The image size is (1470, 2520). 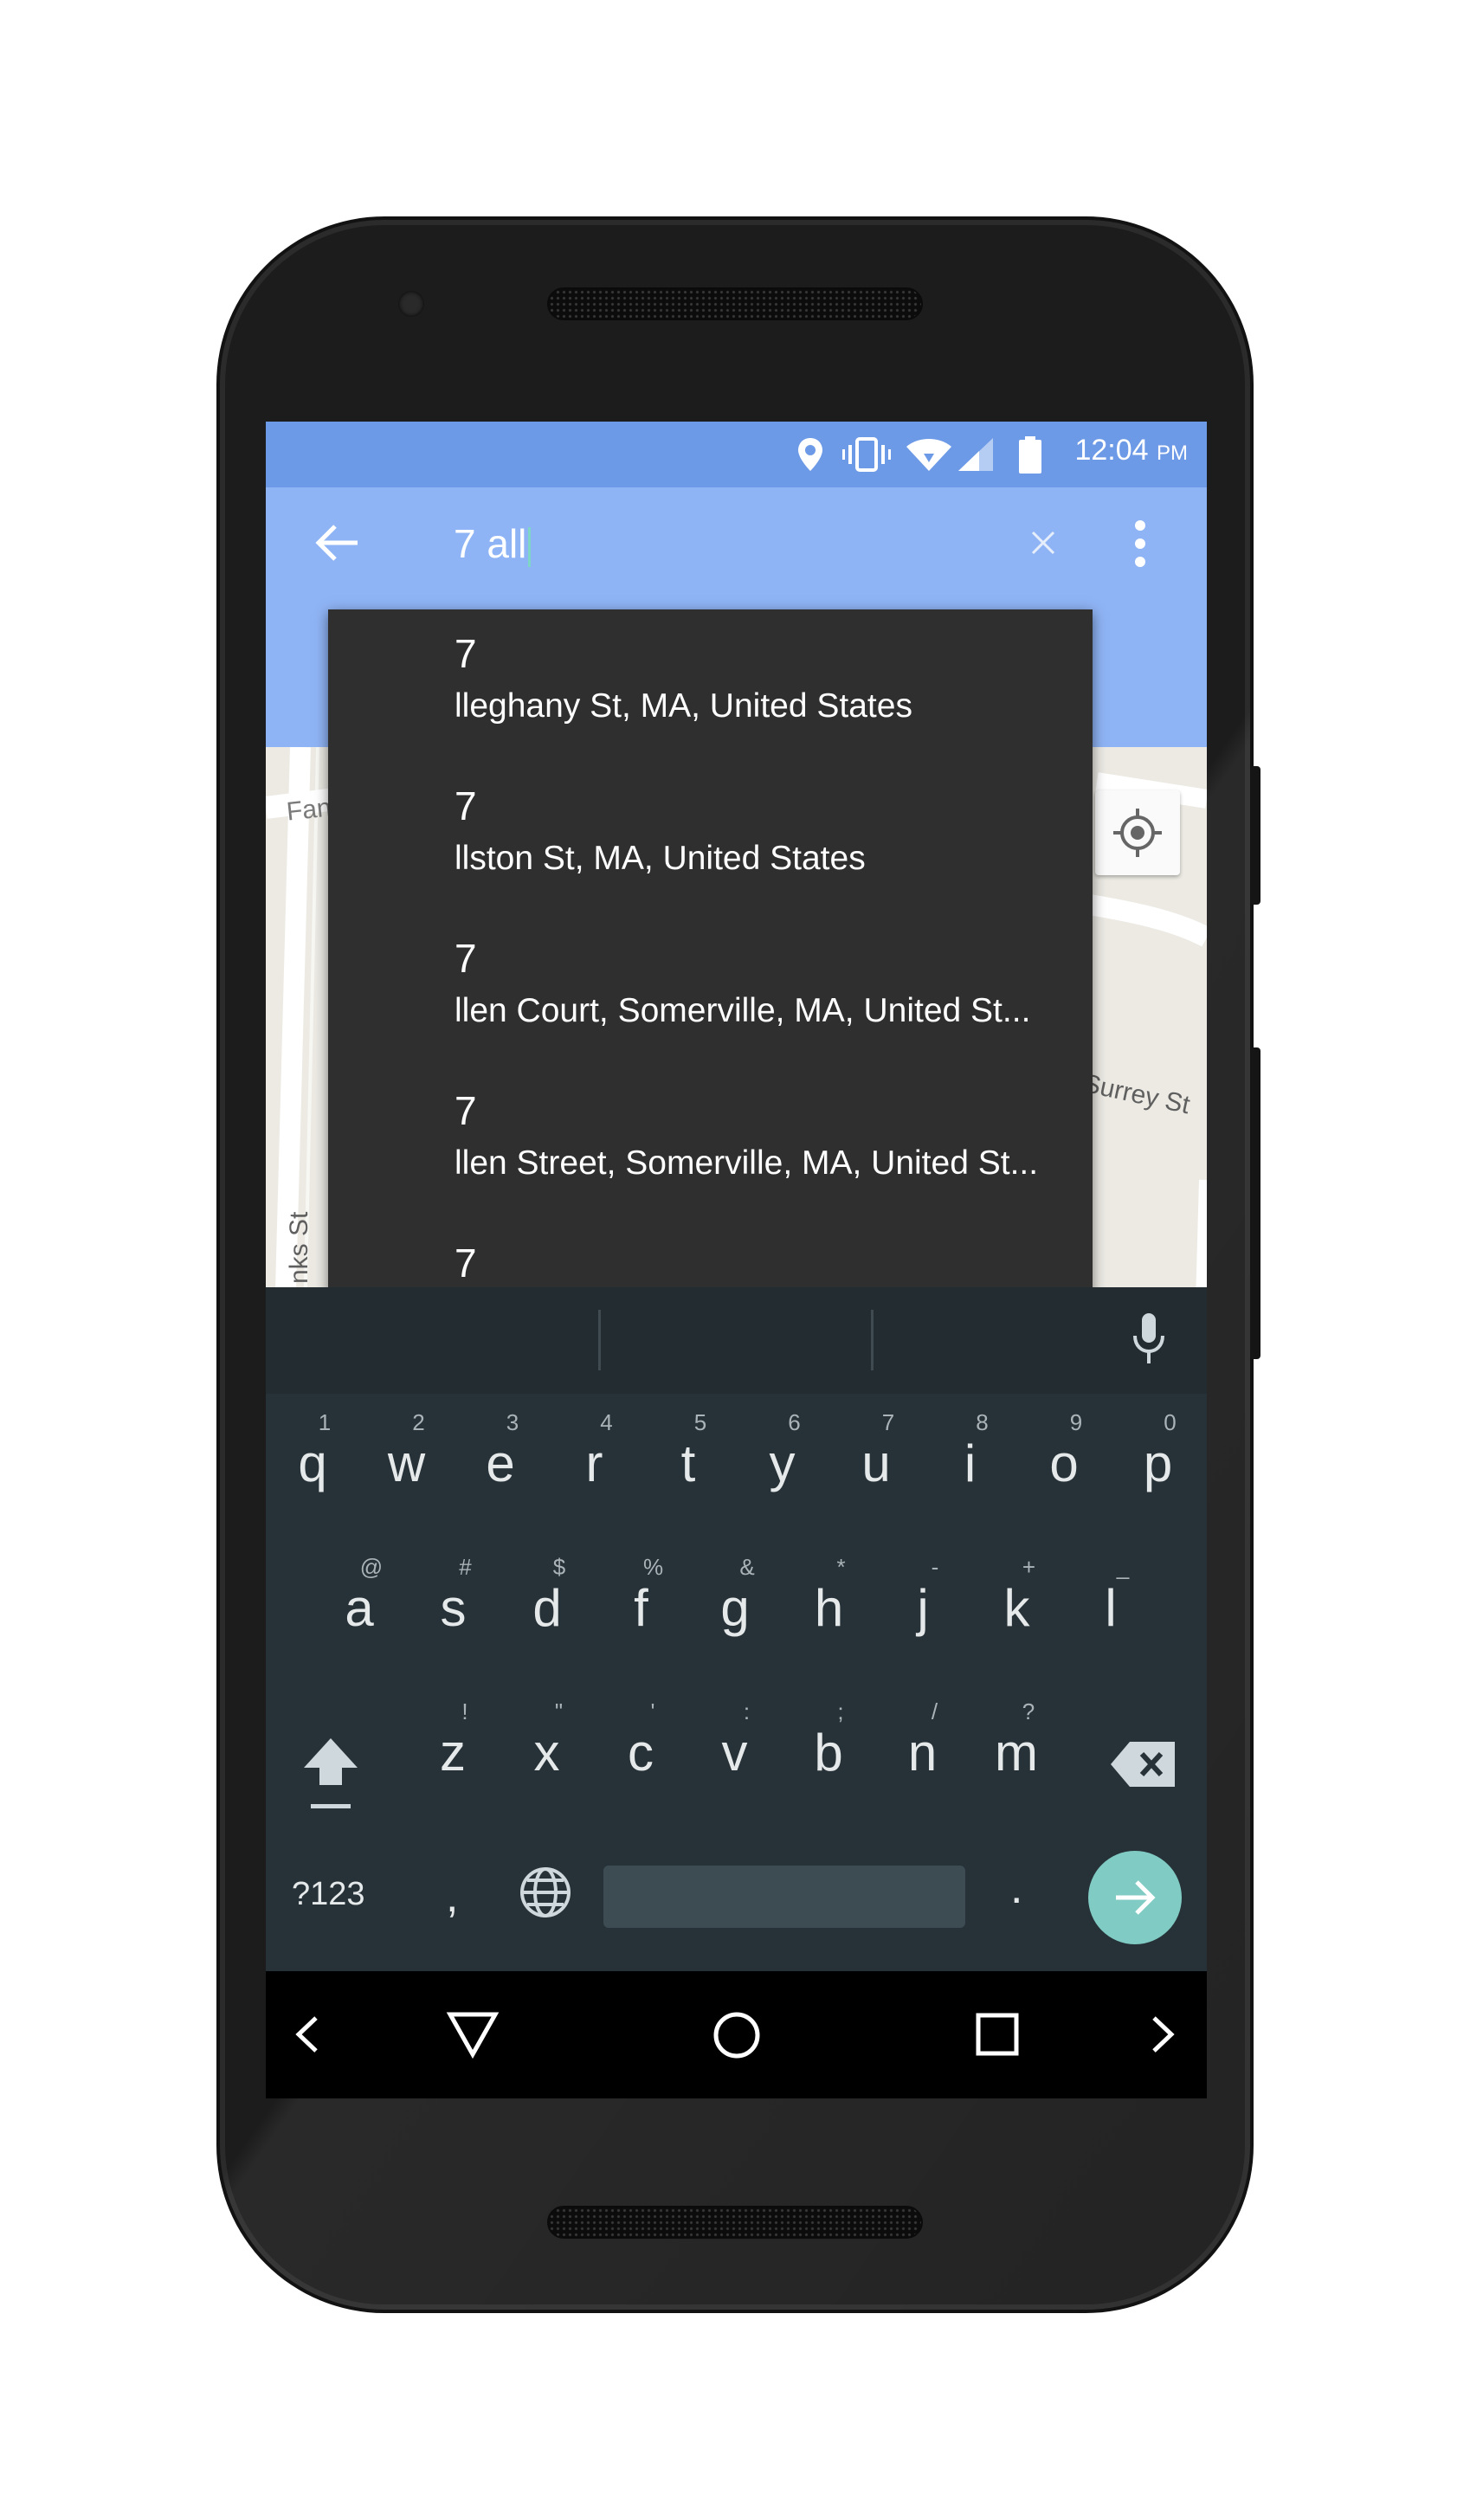 What do you see at coordinates (1064, 1463) in the screenshot?
I see `key-o: o` at bounding box center [1064, 1463].